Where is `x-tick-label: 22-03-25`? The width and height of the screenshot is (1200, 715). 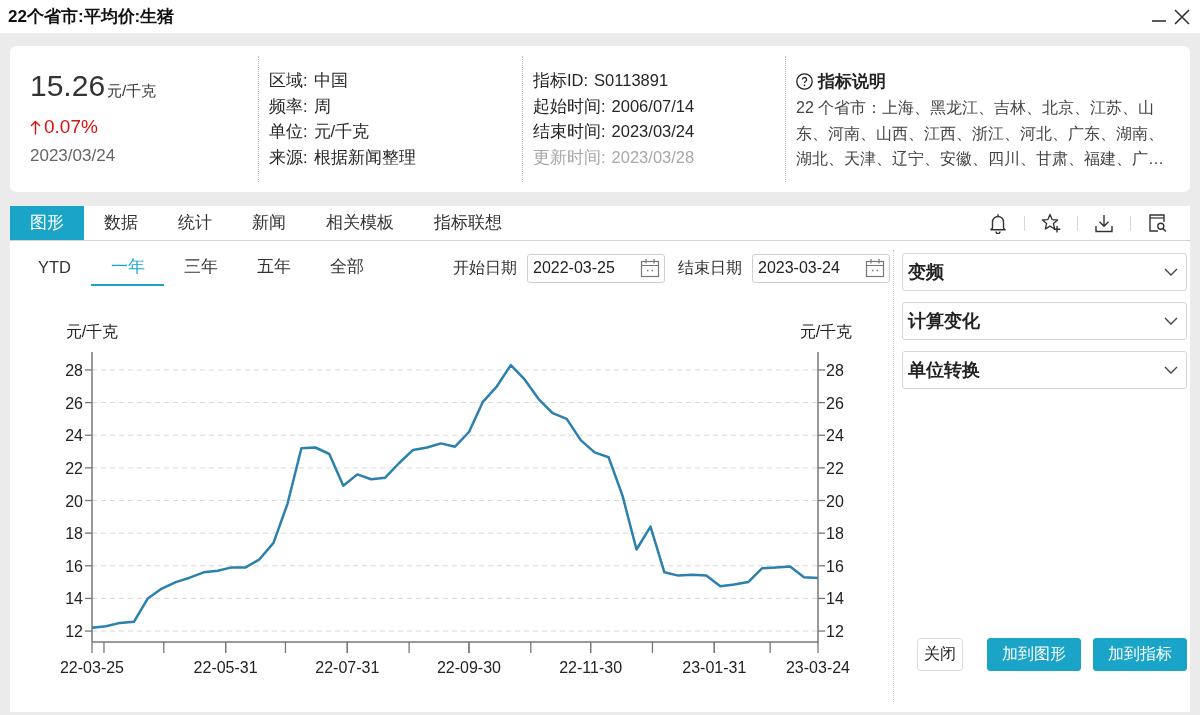
x-tick-label: 22-03-25 is located at coordinates (92, 667).